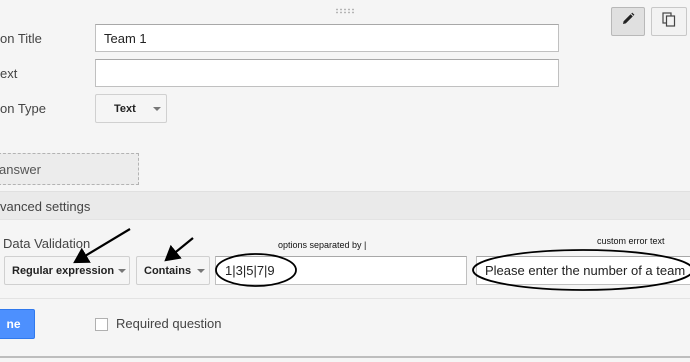  I want to click on required-checkbox, so click(101, 324).